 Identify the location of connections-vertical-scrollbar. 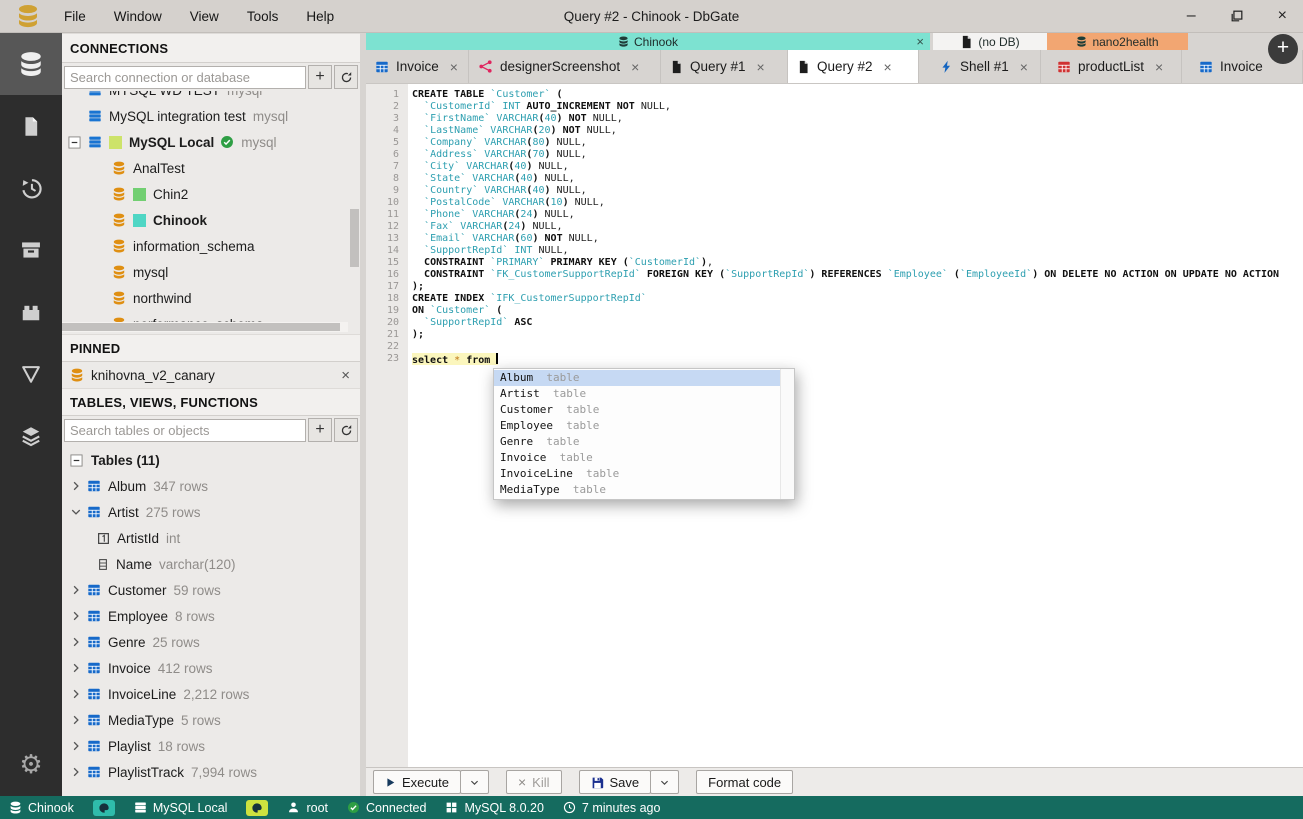
(354, 238).